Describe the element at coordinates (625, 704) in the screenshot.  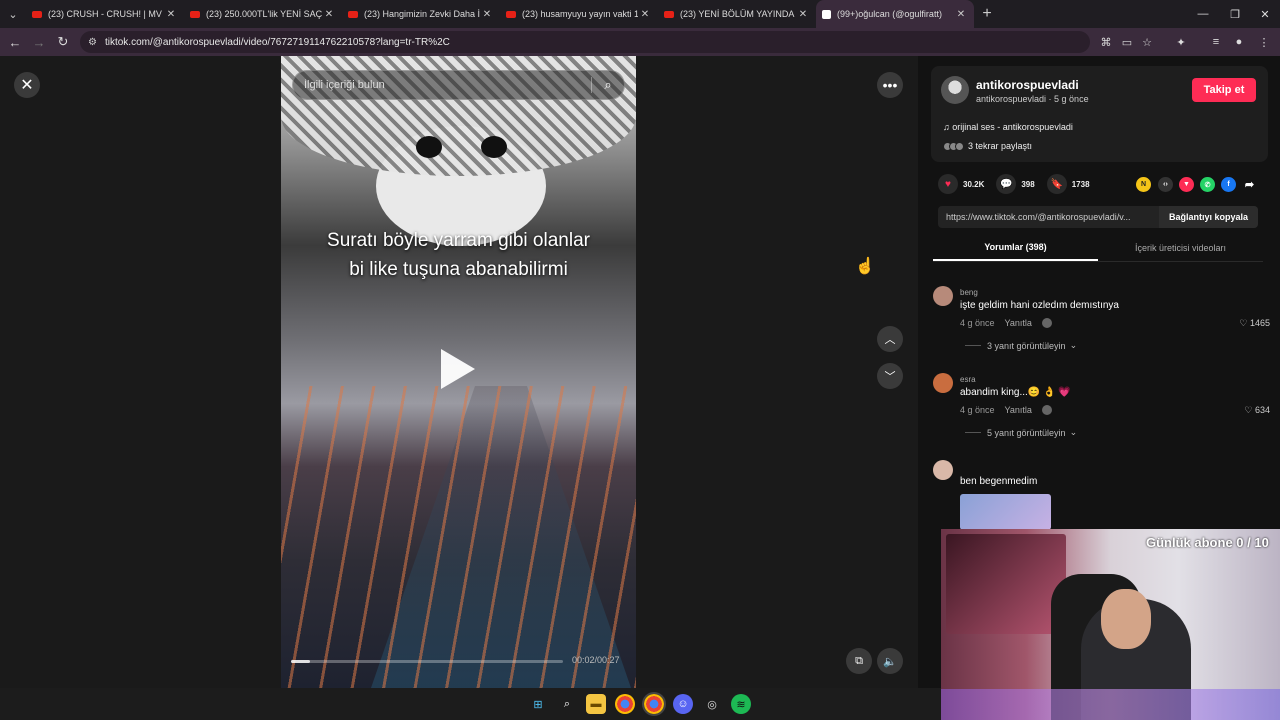
I see `chrome-icon` at that location.